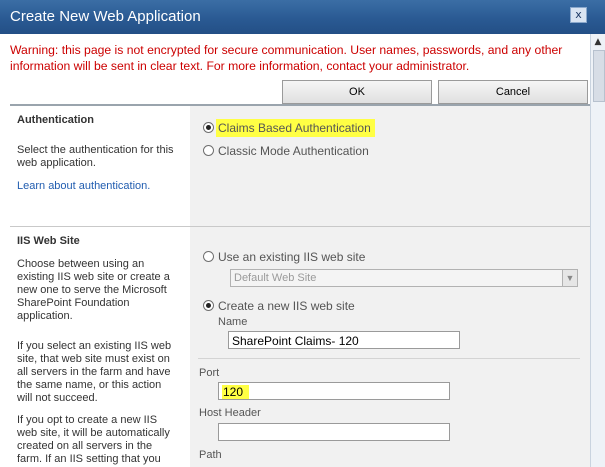 The width and height of the screenshot is (605, 467). I want to click on create-new-site-radio, so click(208, 305).